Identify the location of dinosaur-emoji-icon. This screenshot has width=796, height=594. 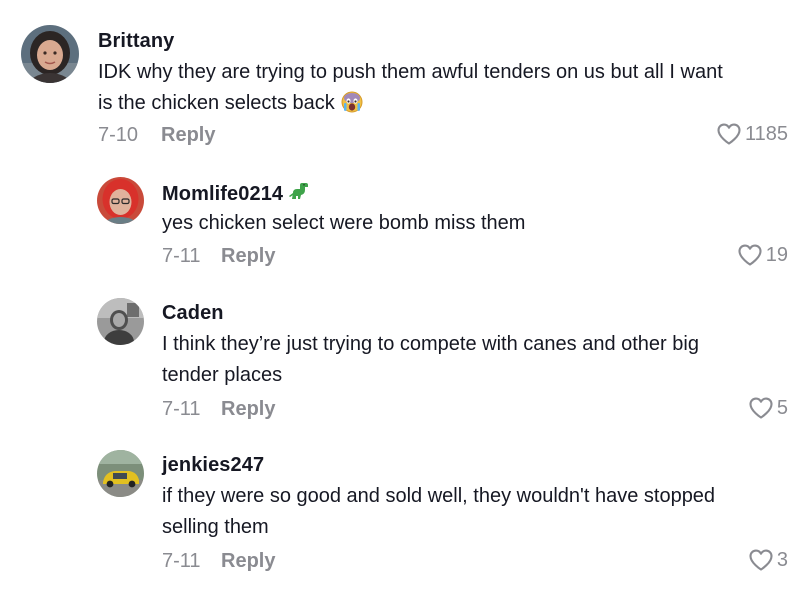
(299, 195).